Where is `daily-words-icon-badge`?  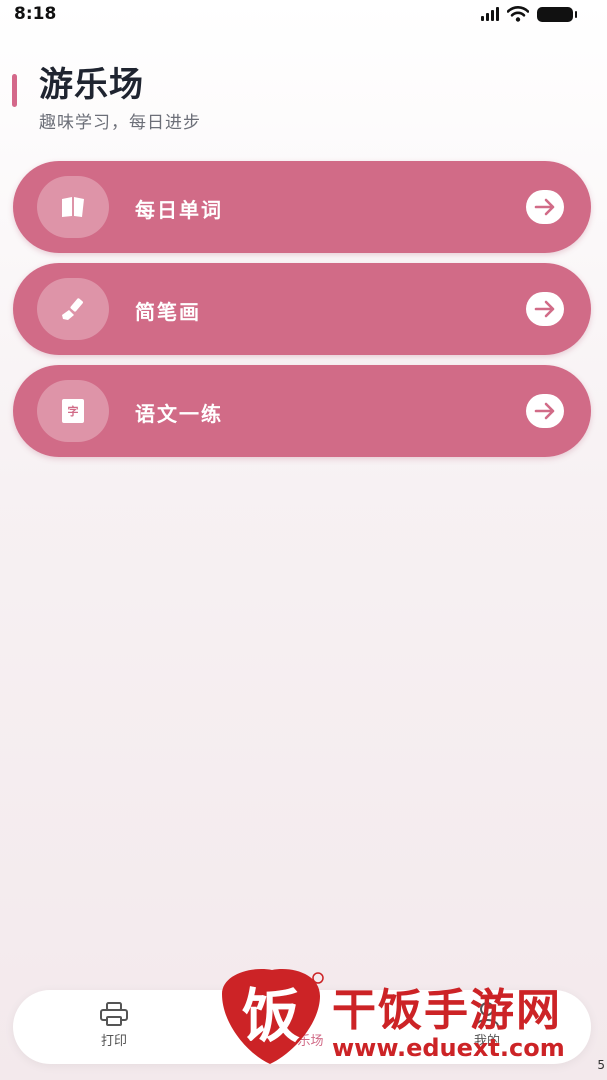
daily-words-icon-badge is located at coordinates (73, 207).